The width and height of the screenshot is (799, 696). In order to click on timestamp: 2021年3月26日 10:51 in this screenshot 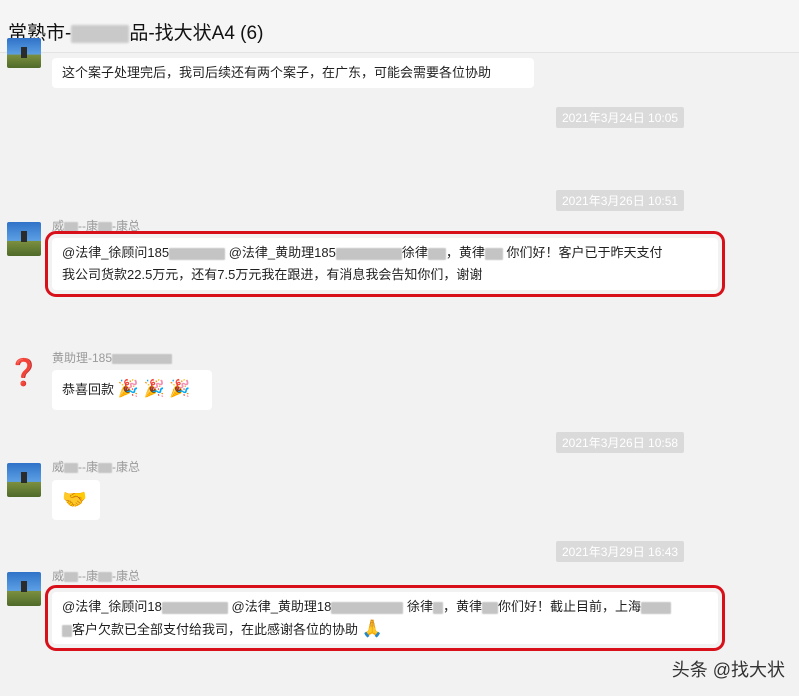, I will do `click(620, 200)`.